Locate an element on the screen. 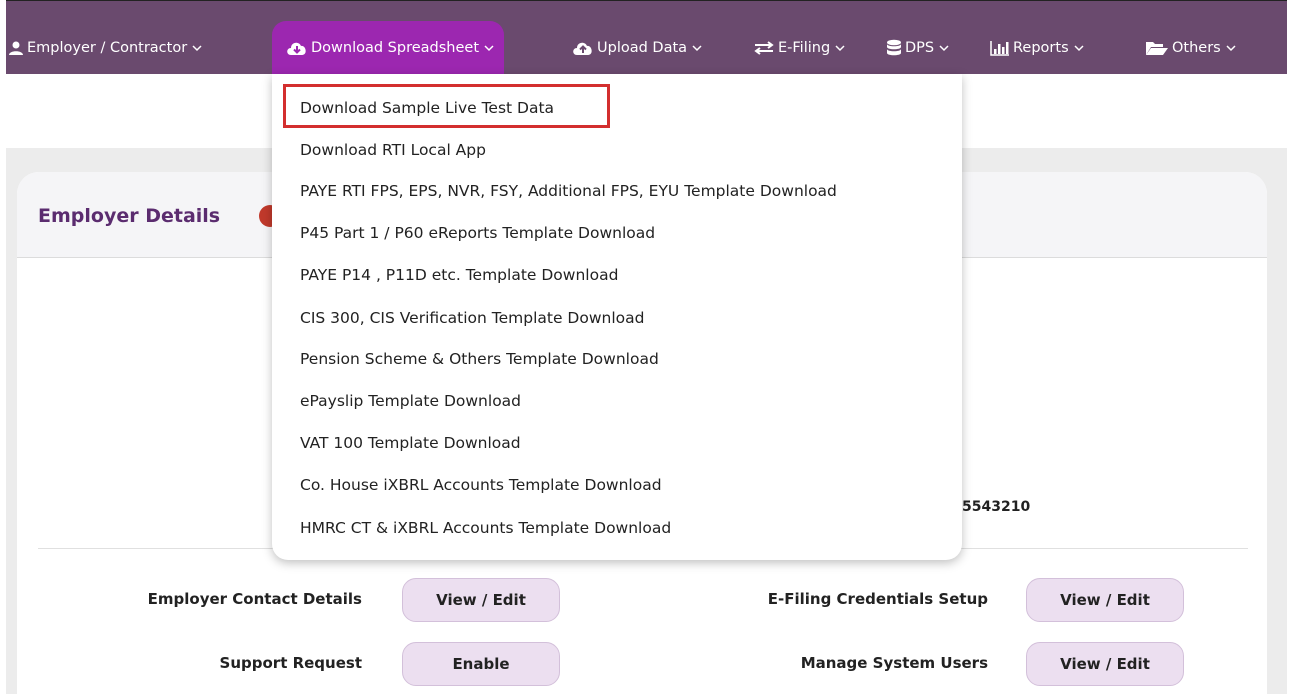 This screenshot has width=1291, height=694. e-filing-credentials-label: E-Filing Credentials Setup is located at coordinates (877, 599).